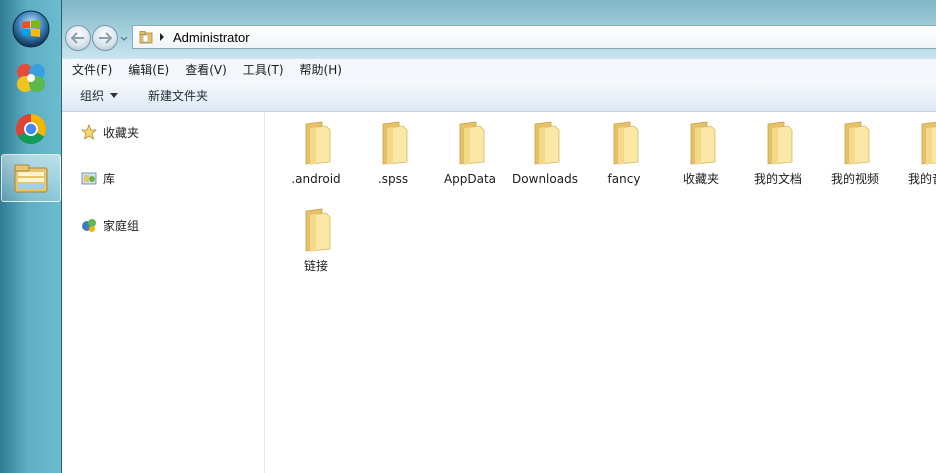  I want to click on folder-item: .spss, so click(393, 153).